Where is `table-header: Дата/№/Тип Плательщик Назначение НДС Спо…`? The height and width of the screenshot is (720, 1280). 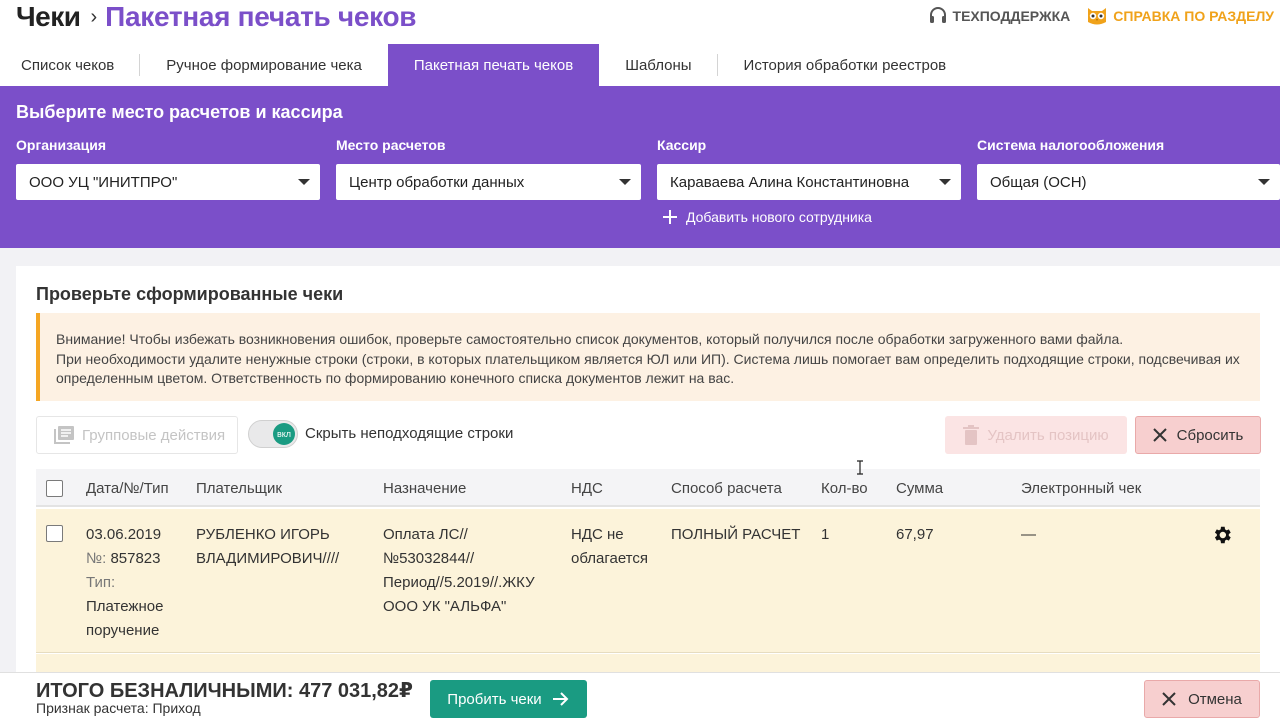
table-header: Дата/№/Тип Плательщик Назначение НДС Спо… is located at coordinates (648, 488).